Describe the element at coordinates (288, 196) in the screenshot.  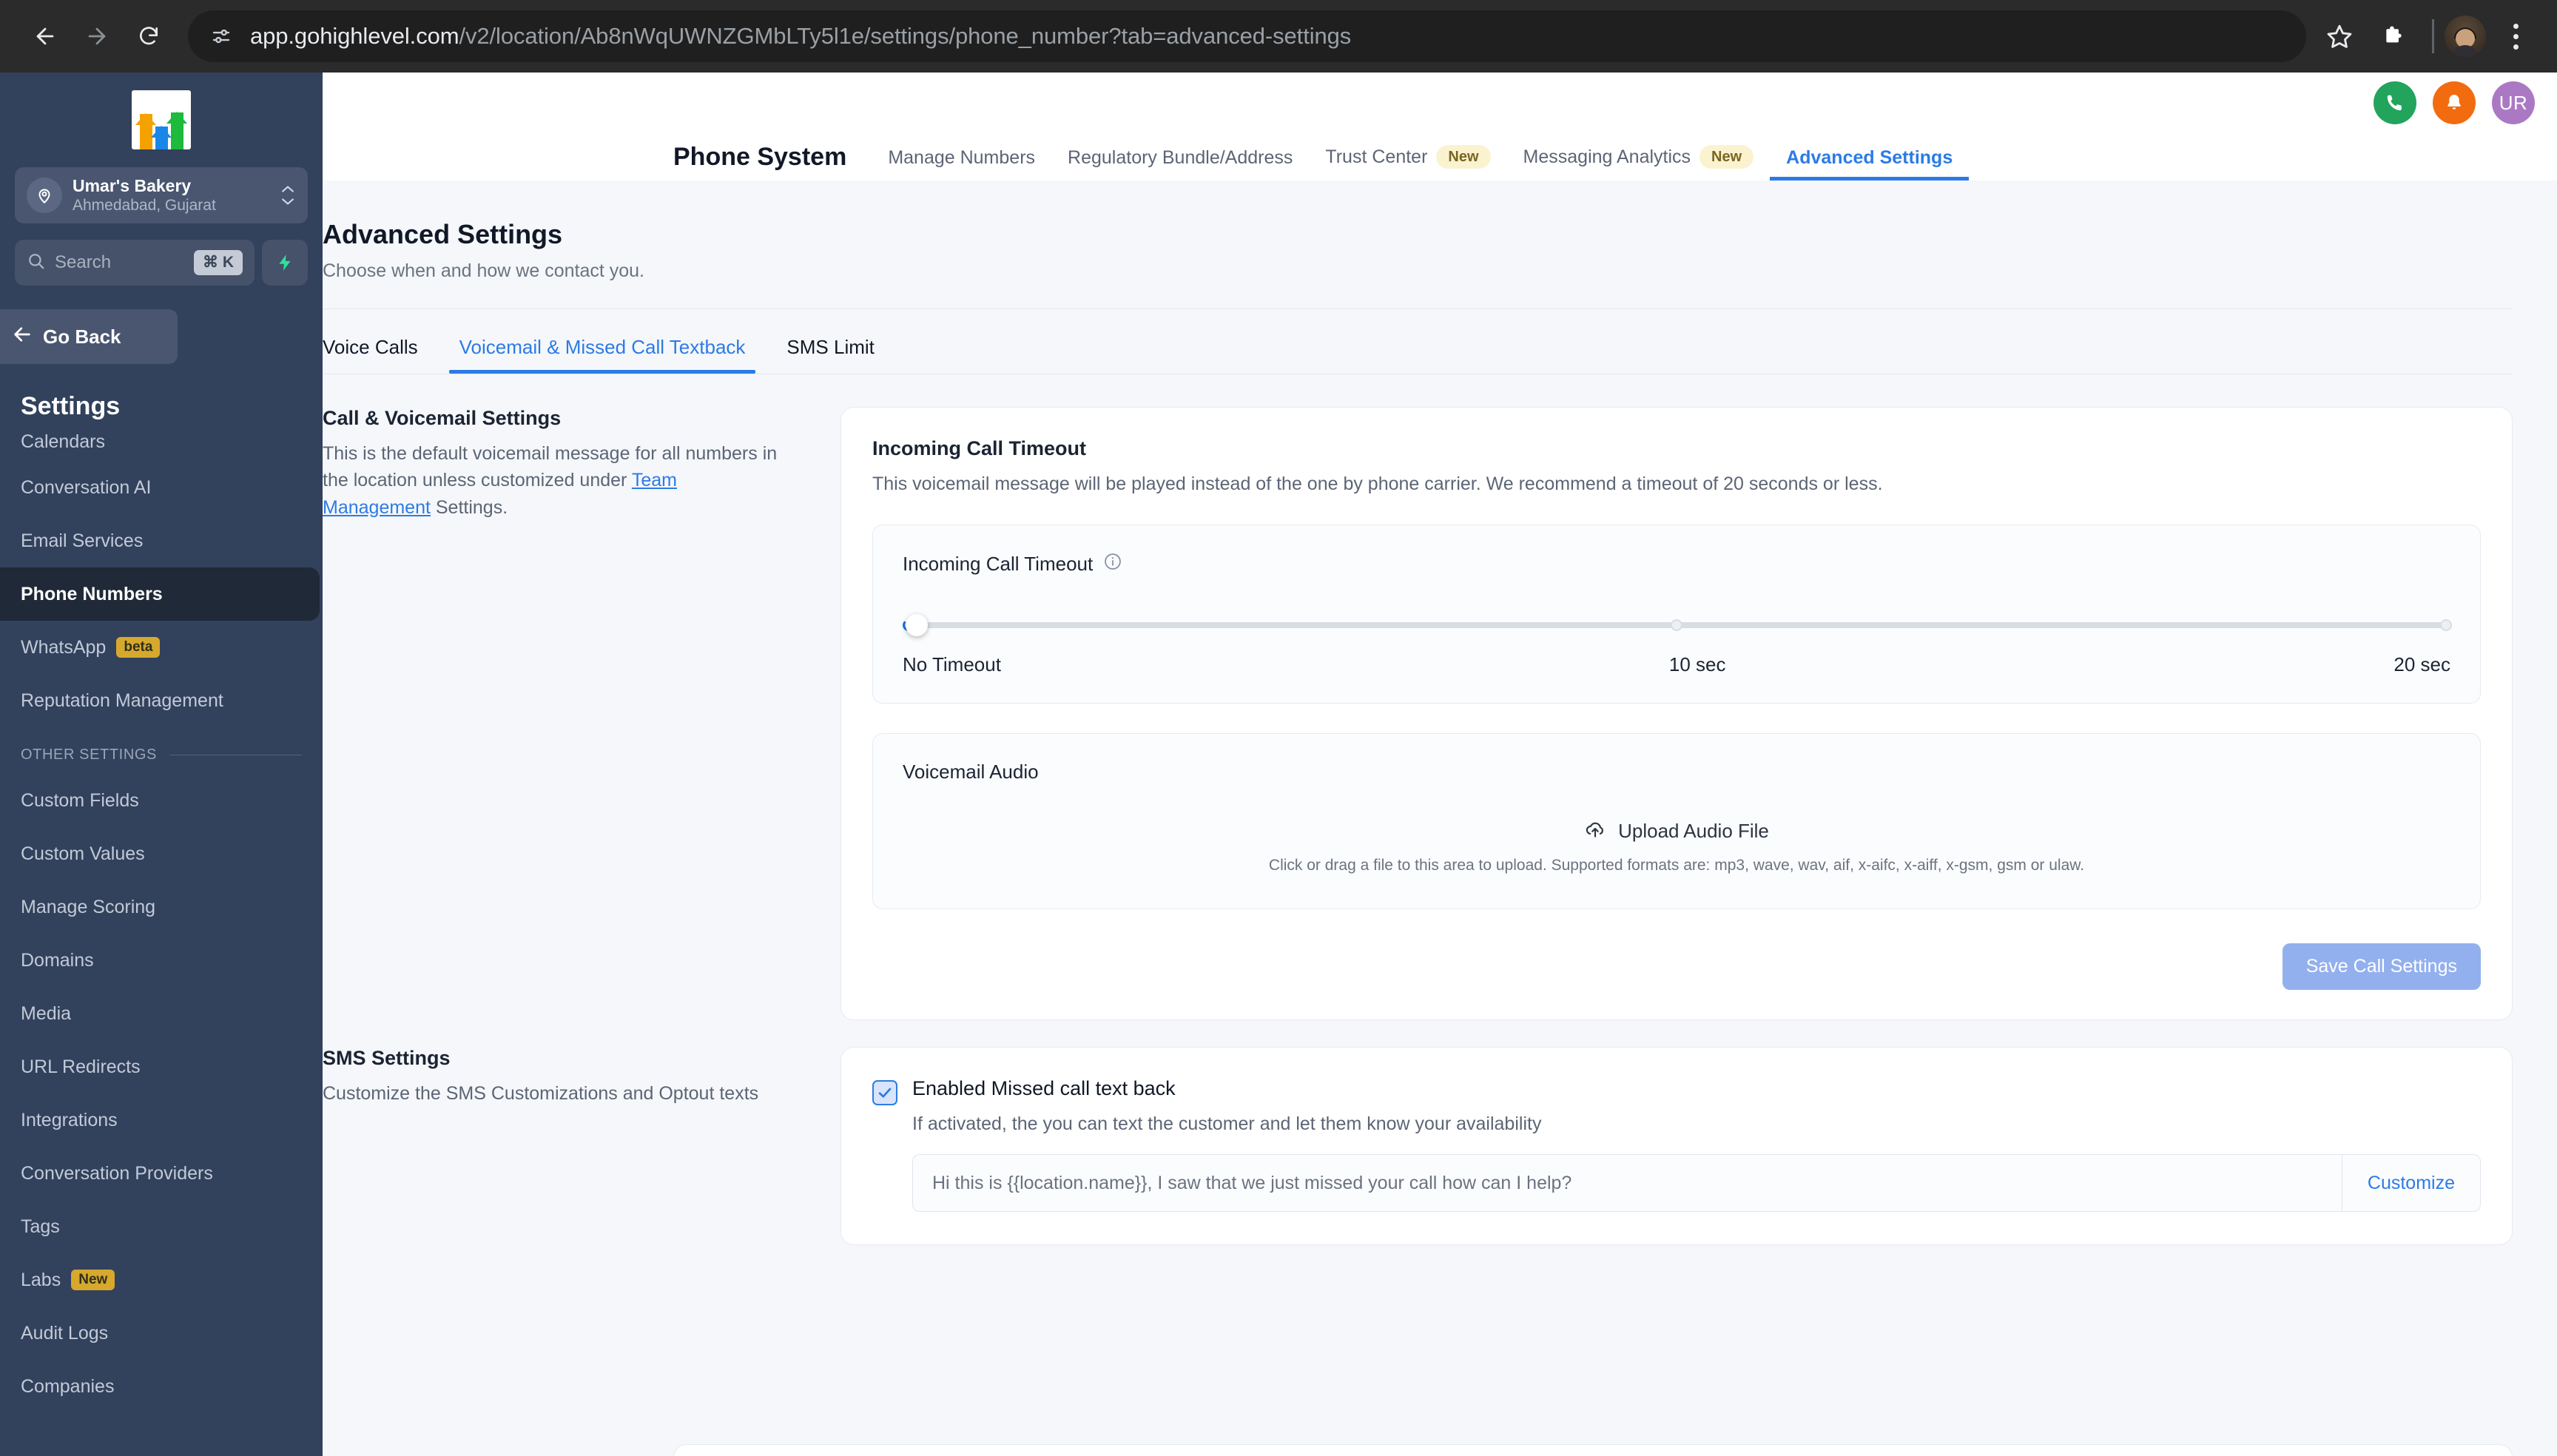
I see `chevron-up-down-icon` at that location.